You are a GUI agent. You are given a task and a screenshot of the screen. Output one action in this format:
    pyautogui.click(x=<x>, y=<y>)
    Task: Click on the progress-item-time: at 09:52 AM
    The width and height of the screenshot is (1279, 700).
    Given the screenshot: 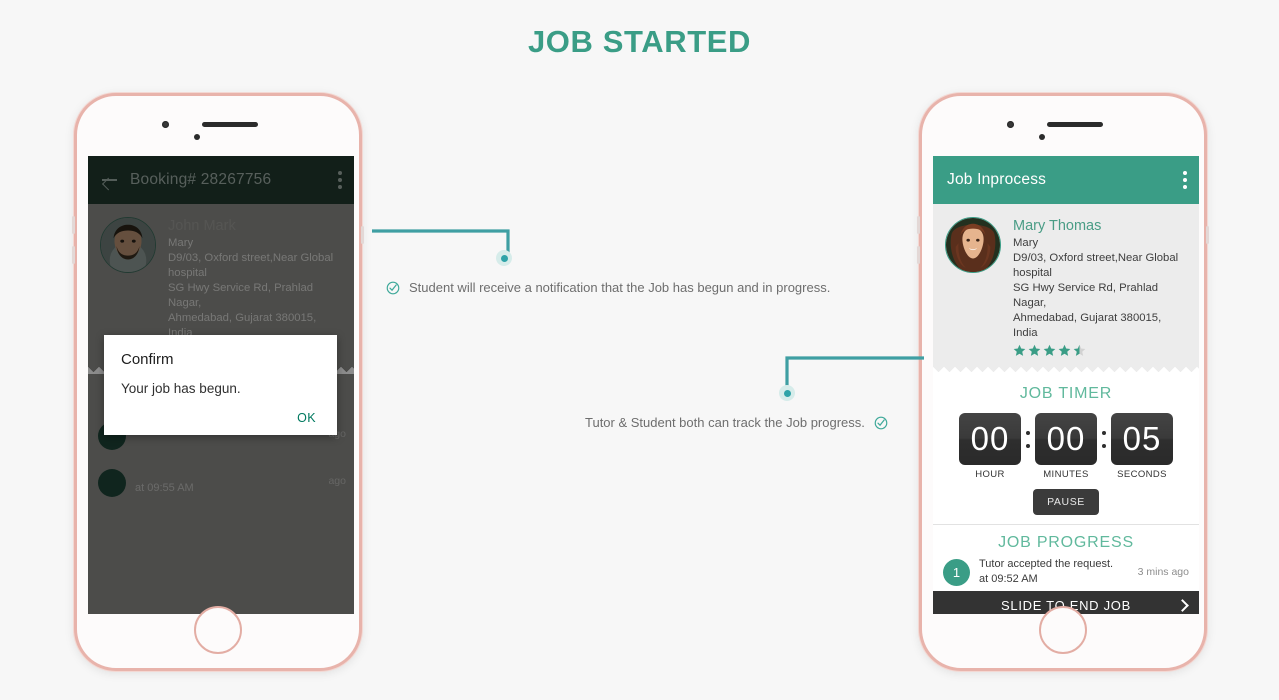 What is the action you would take?
    pyautogui.click(x=1008, y=579)
    